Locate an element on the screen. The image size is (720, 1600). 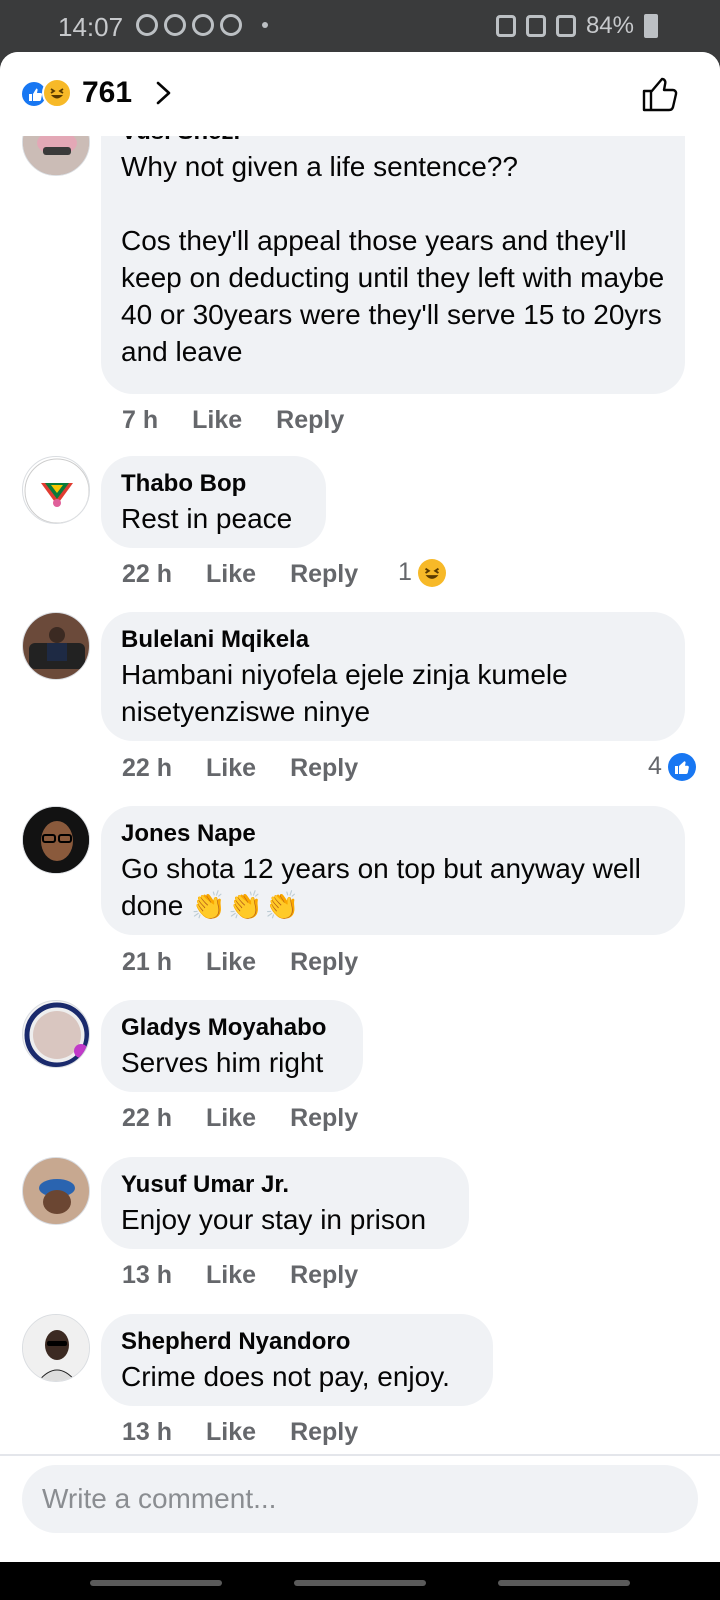
status-indicators: 84% is located at coordinates (576, 26).